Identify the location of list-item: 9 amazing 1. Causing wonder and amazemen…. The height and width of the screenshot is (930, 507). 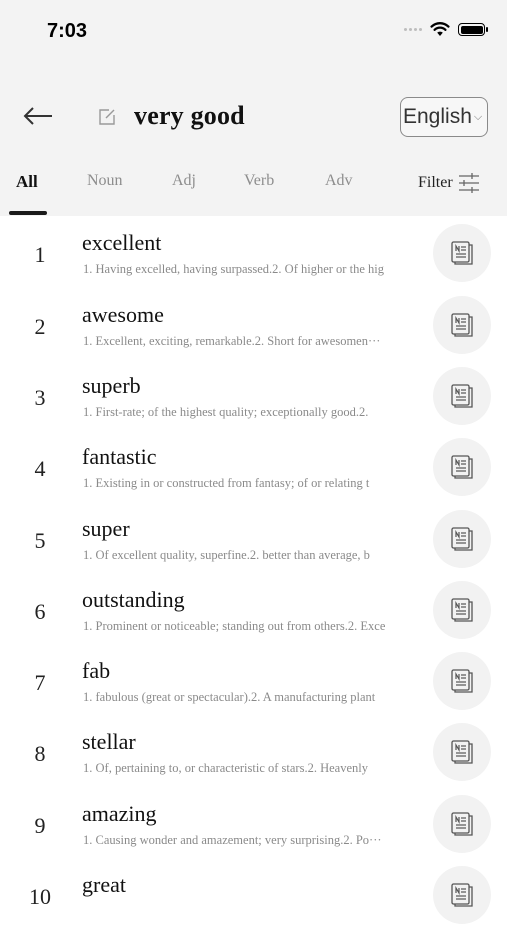
(253, 823).